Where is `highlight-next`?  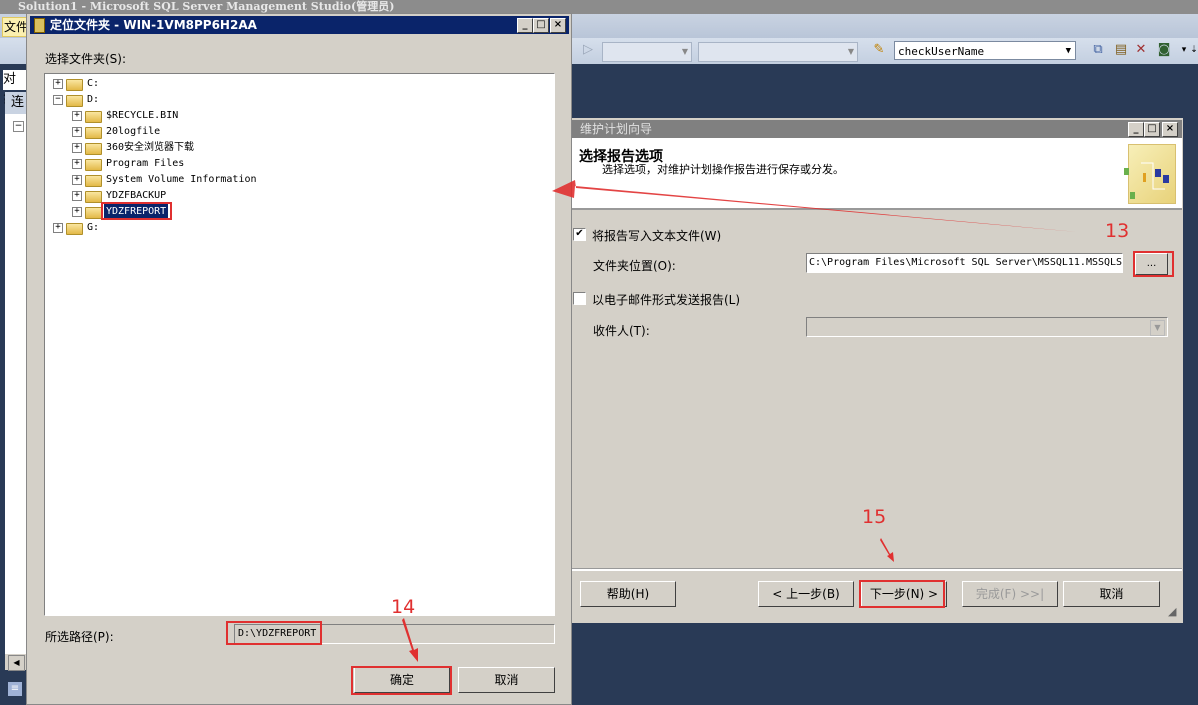 highlight-next is located at coordinates (902, 594).